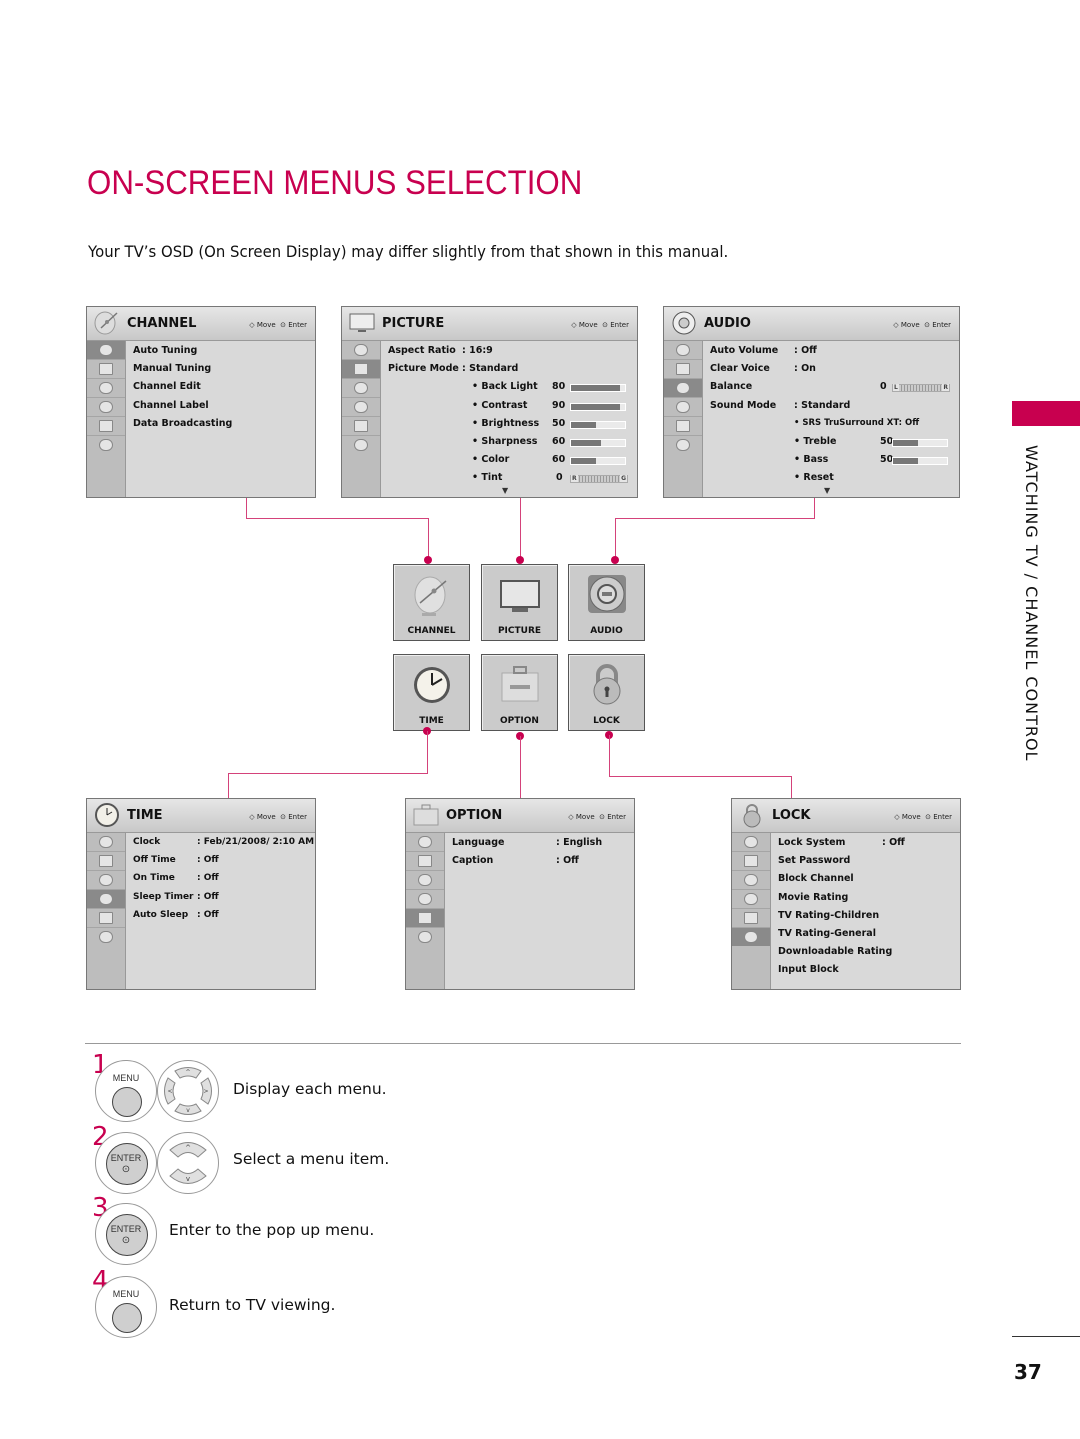 Image resolution: width=1080 pixels, height=1439 pixels. What do you see at coordinates (509, 372) in the screenshot?
I see `menu-item: Picture Mode: Standard` at bounding box center [509, 372].